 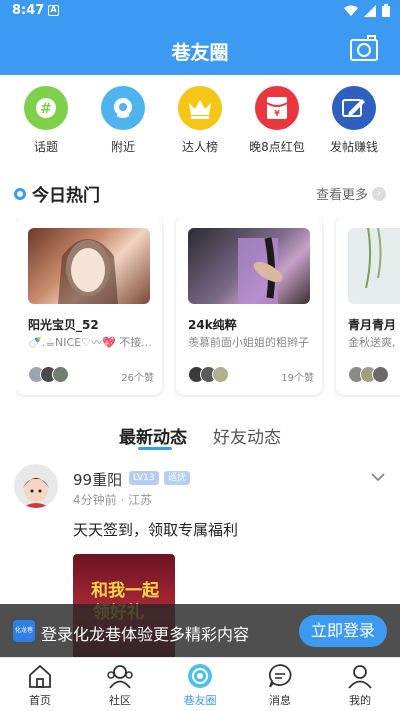 I want to click on battery-icon, so click(x=386, y=10).